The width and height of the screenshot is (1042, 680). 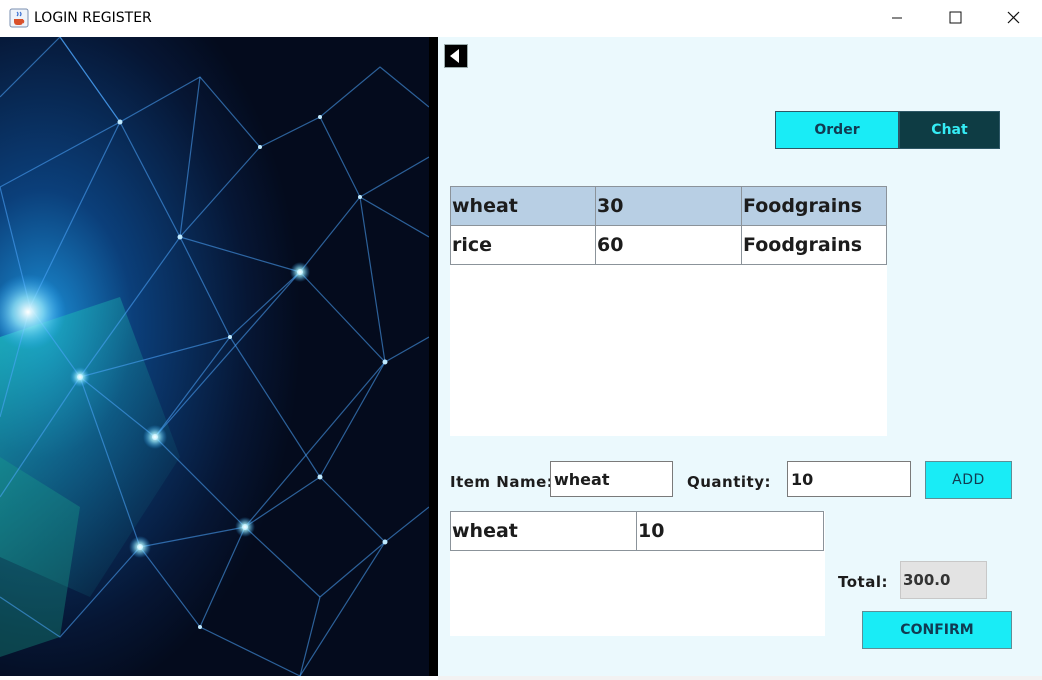 What do you see at coordinates (837, 130) in the screenshot?
I see `tab-order: Order` at bounding box center [837, 130].